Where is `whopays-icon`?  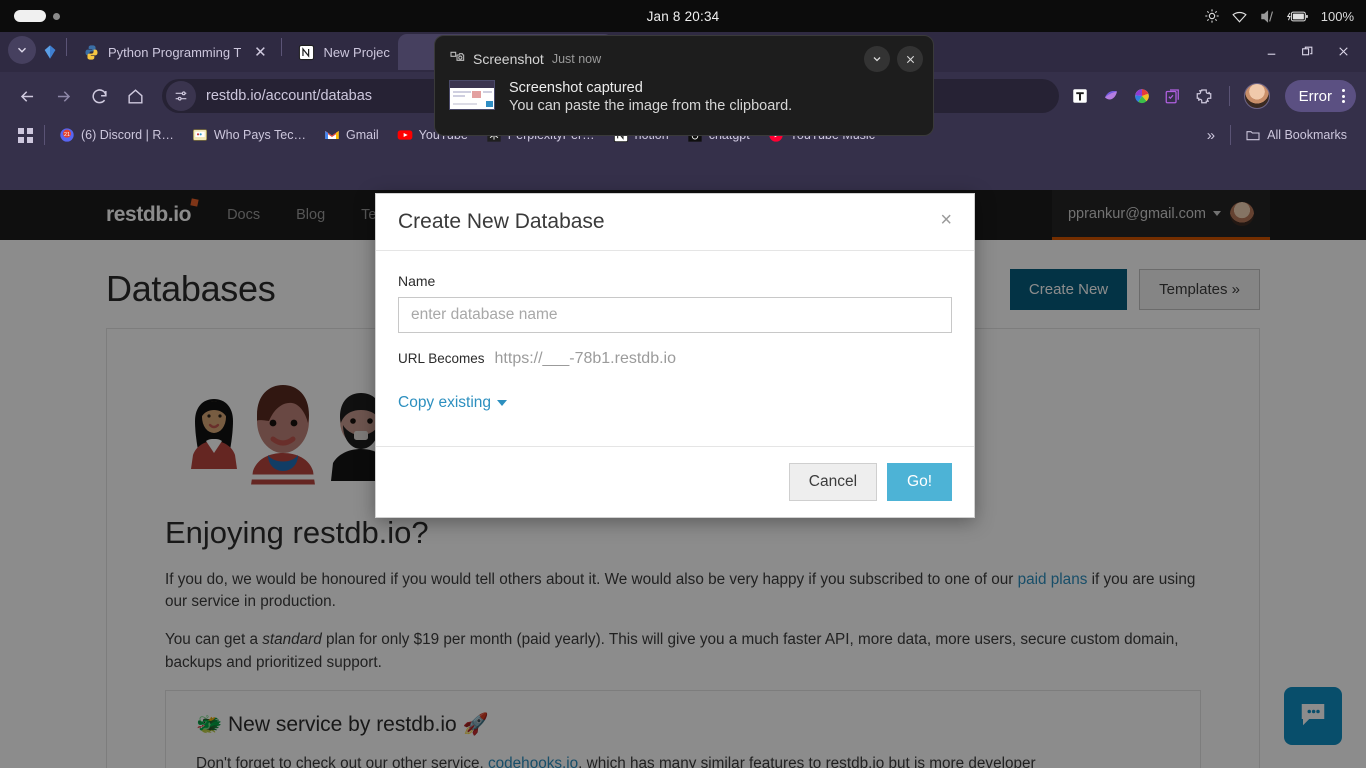
whopays-icon is located at coordinates (200, 135).